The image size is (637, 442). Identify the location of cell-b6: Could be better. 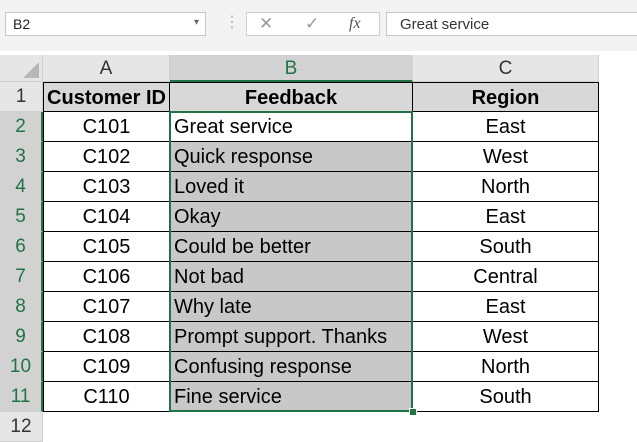
(291, 247).